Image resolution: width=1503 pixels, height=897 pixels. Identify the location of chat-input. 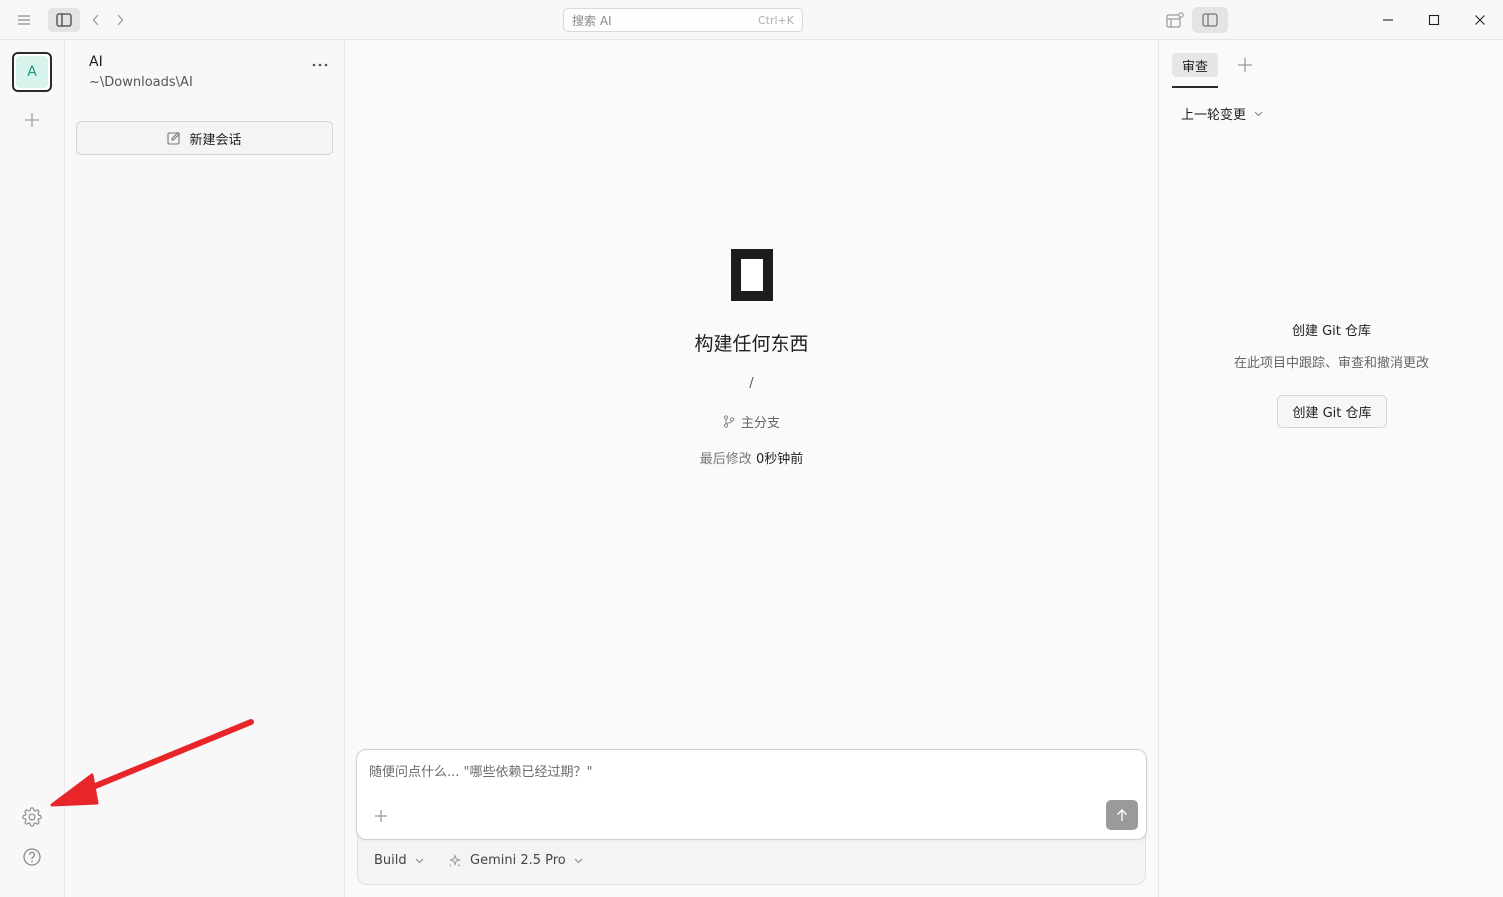
(749, 772).